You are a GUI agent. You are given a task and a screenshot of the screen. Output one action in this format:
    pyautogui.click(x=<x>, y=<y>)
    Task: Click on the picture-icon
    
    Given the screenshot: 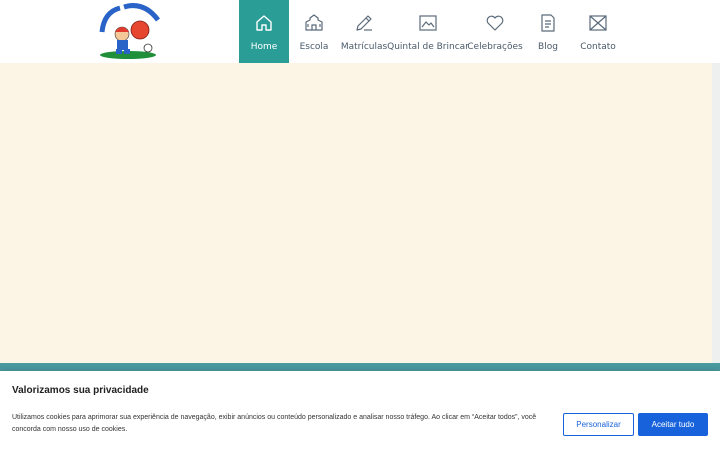 What is the action you would take?
    pyautogui.click(x=428, y=23)
    